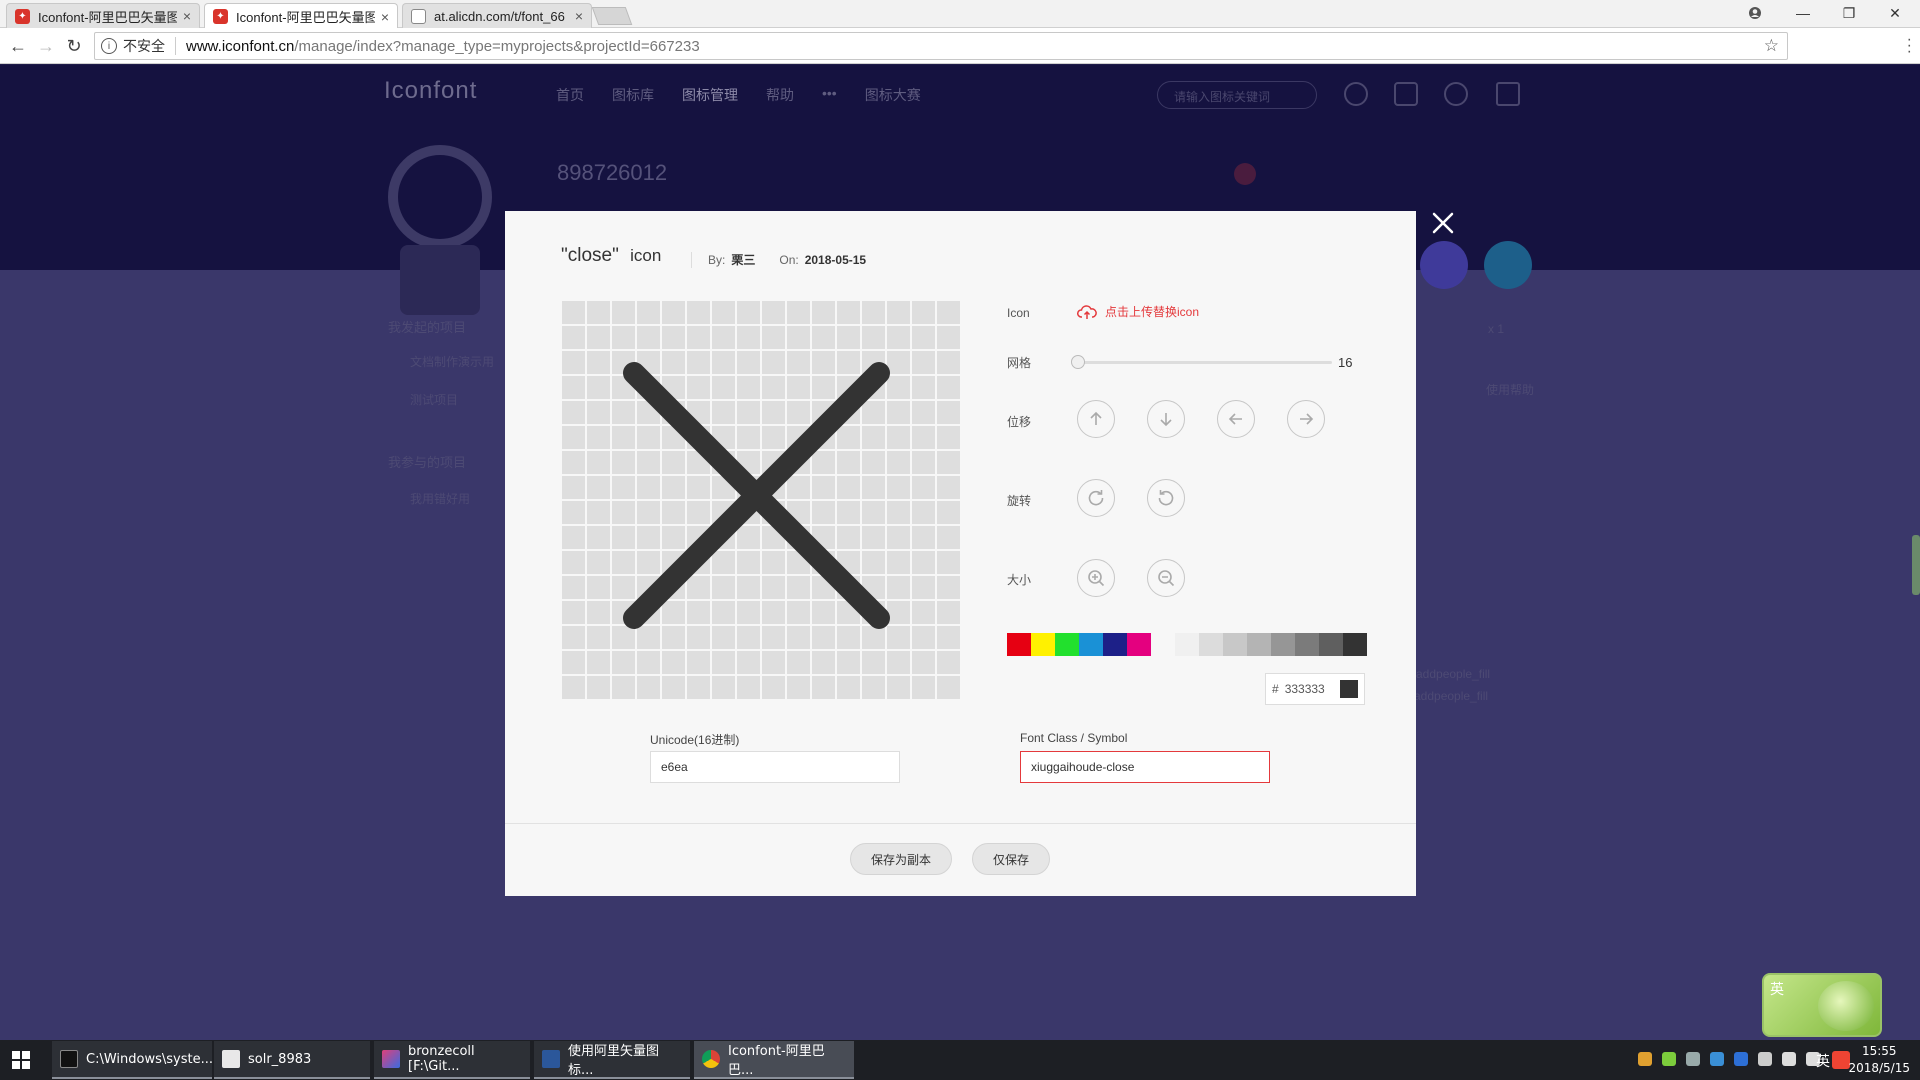 The height and width of the screenshot is (1080, 1920). Describe the element at coordinates (21, 1060) in the screenshot. I see `windows-start-icon` at that location.